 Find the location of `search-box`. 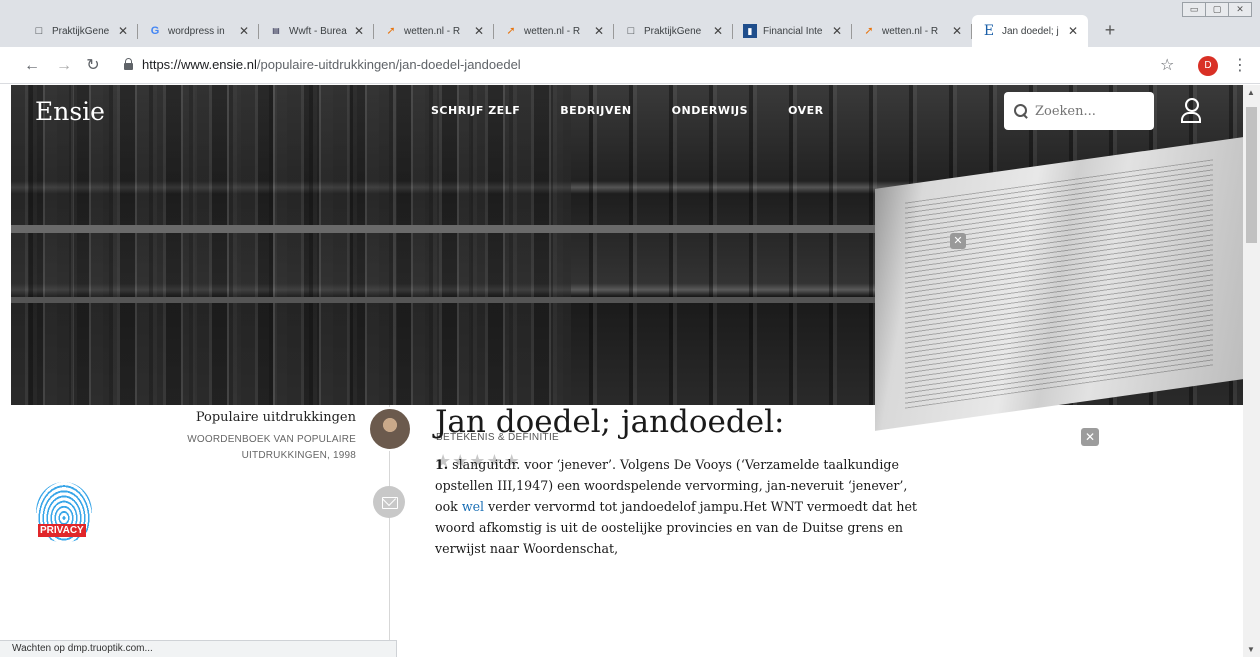

search-box is located at coordinates (1079, 111).